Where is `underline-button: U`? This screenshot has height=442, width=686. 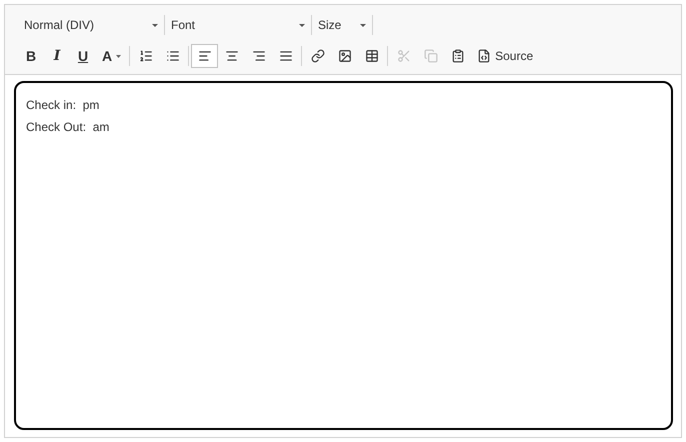
underline-button: U is located at coordinates (83, 56).